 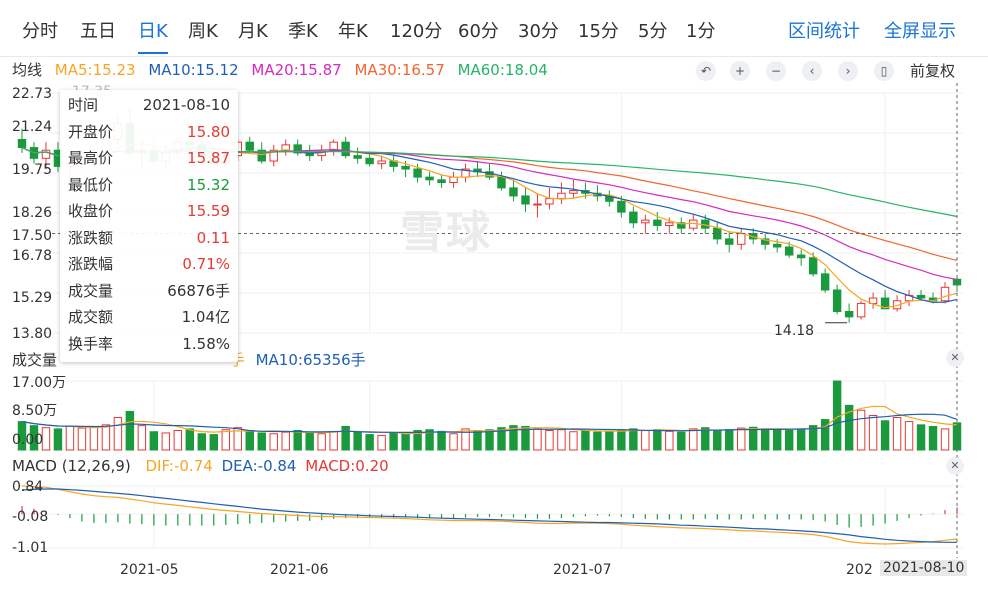 What do you see at coordinates (955, 466) in the screenshot?
I see `close-macd-icon: ✕` at bounding box center [955, 466].